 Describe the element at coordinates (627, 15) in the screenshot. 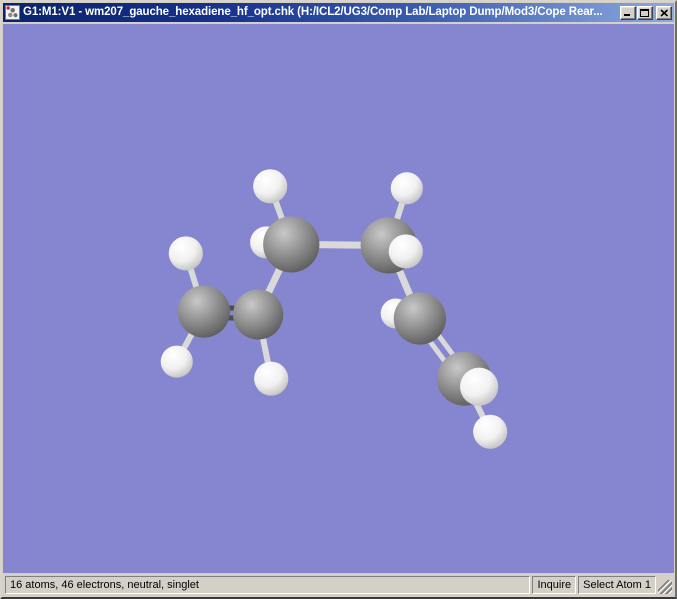

I see `minimize-icon` at that location.